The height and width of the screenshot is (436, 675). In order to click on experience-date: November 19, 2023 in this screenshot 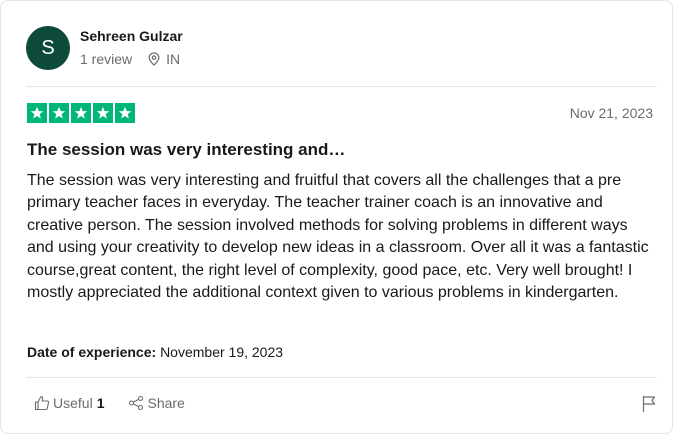, I will do `click(222, 352)`.